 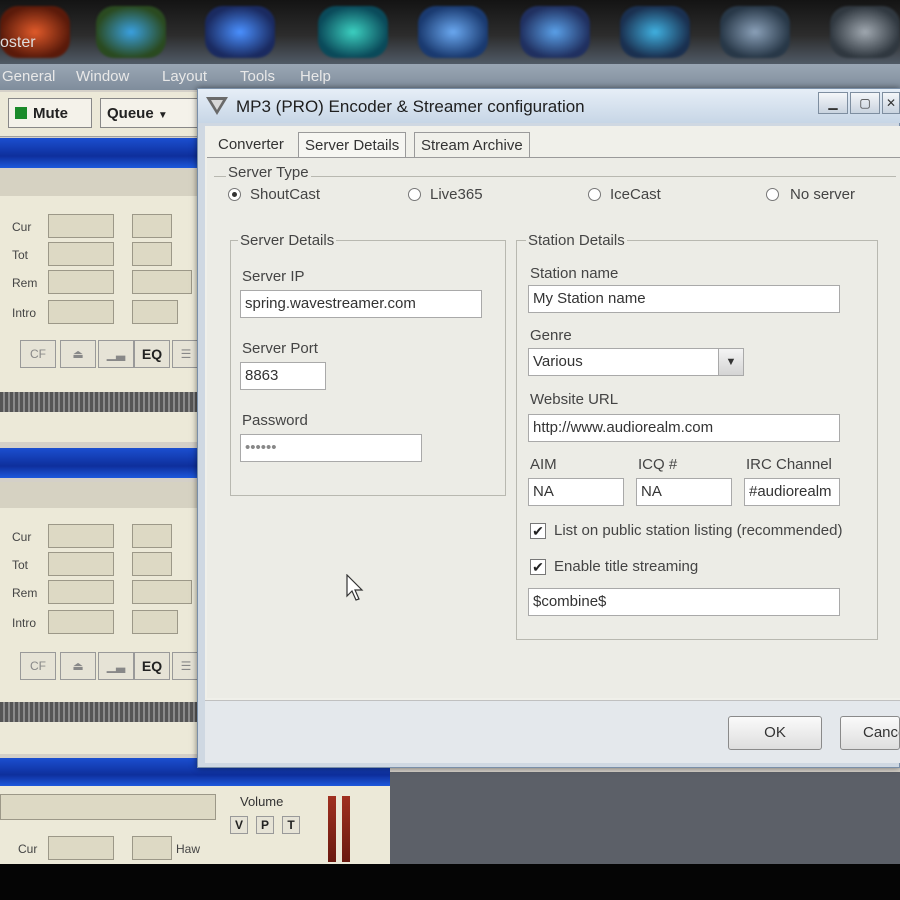 What do you see at coordinates (28, 76) in the screenshot?
I see `menu-general: General` at bounding box center [28, 76].